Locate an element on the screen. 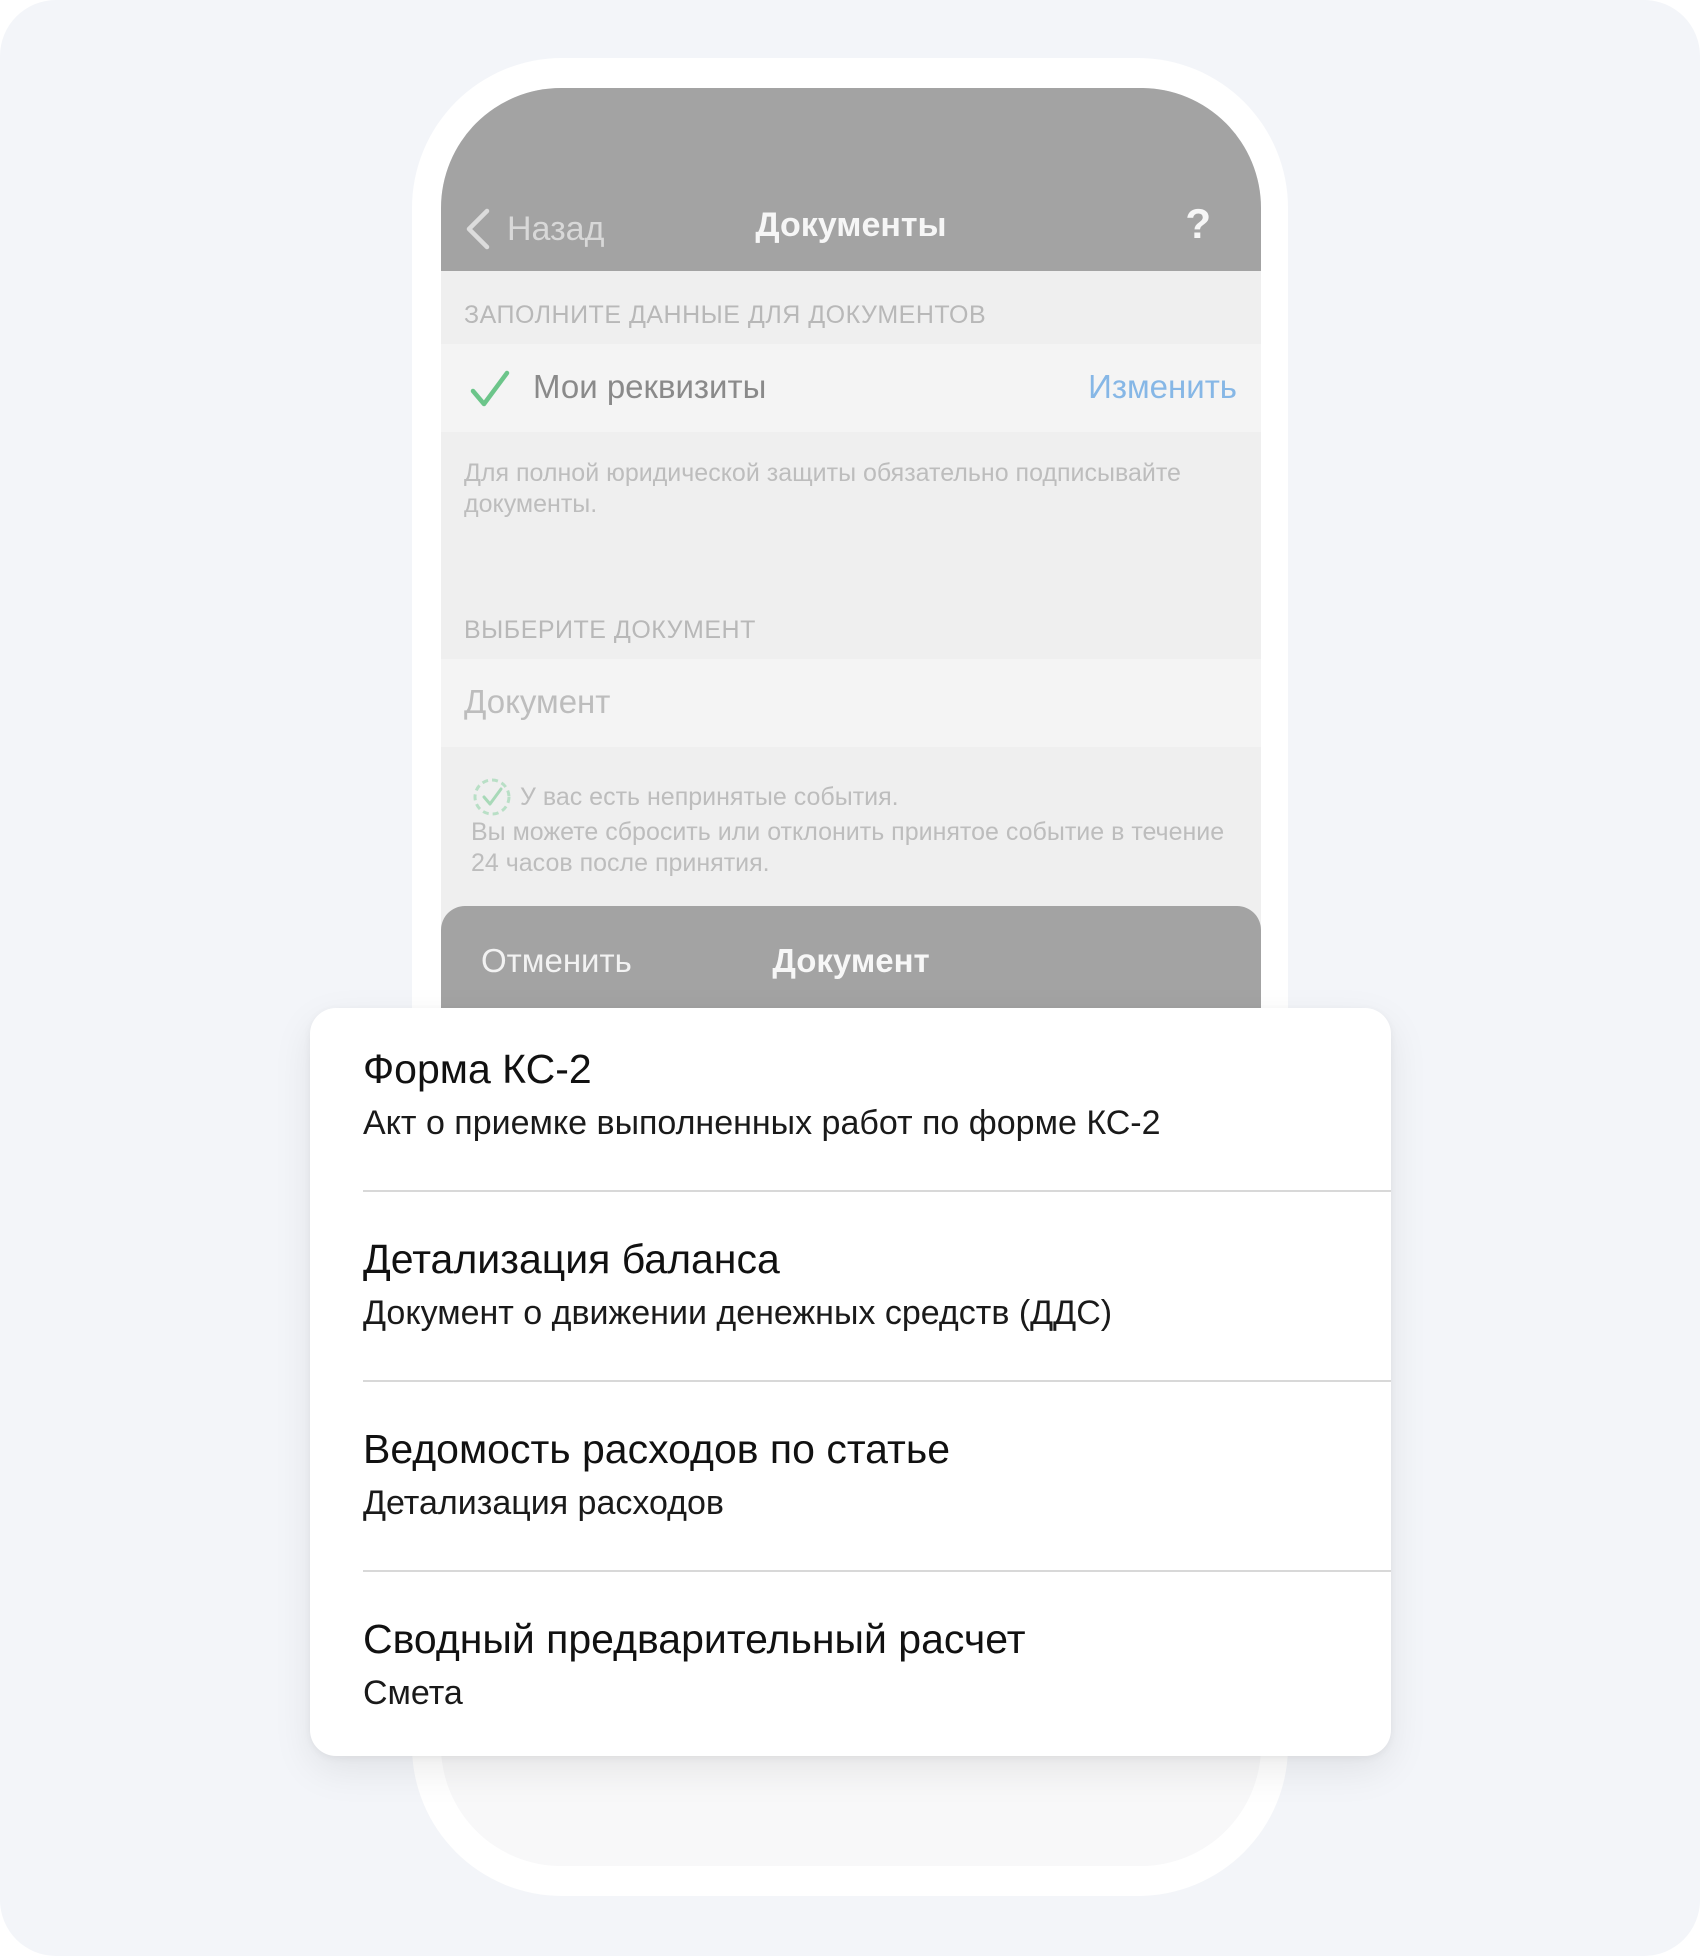 The width and height of the screenshot is (1700, 1956). document-select-row: Документ is located at coordinates (851, 703).